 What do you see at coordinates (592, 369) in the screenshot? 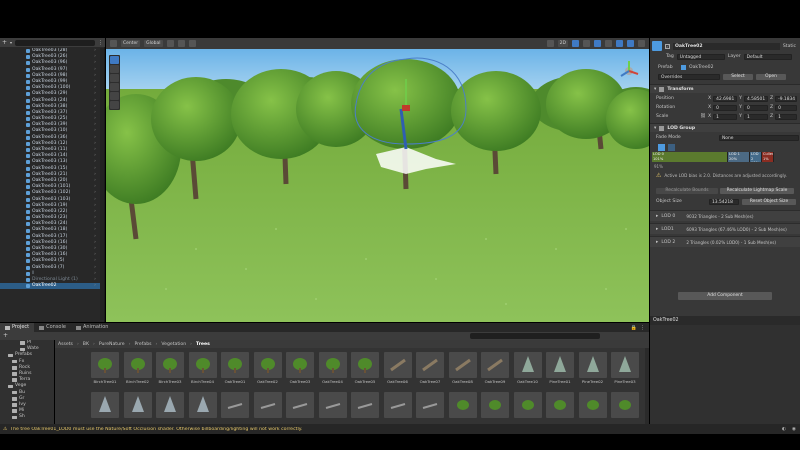
I see `asset-item: PineTree02` at bounding box center [592, 369].